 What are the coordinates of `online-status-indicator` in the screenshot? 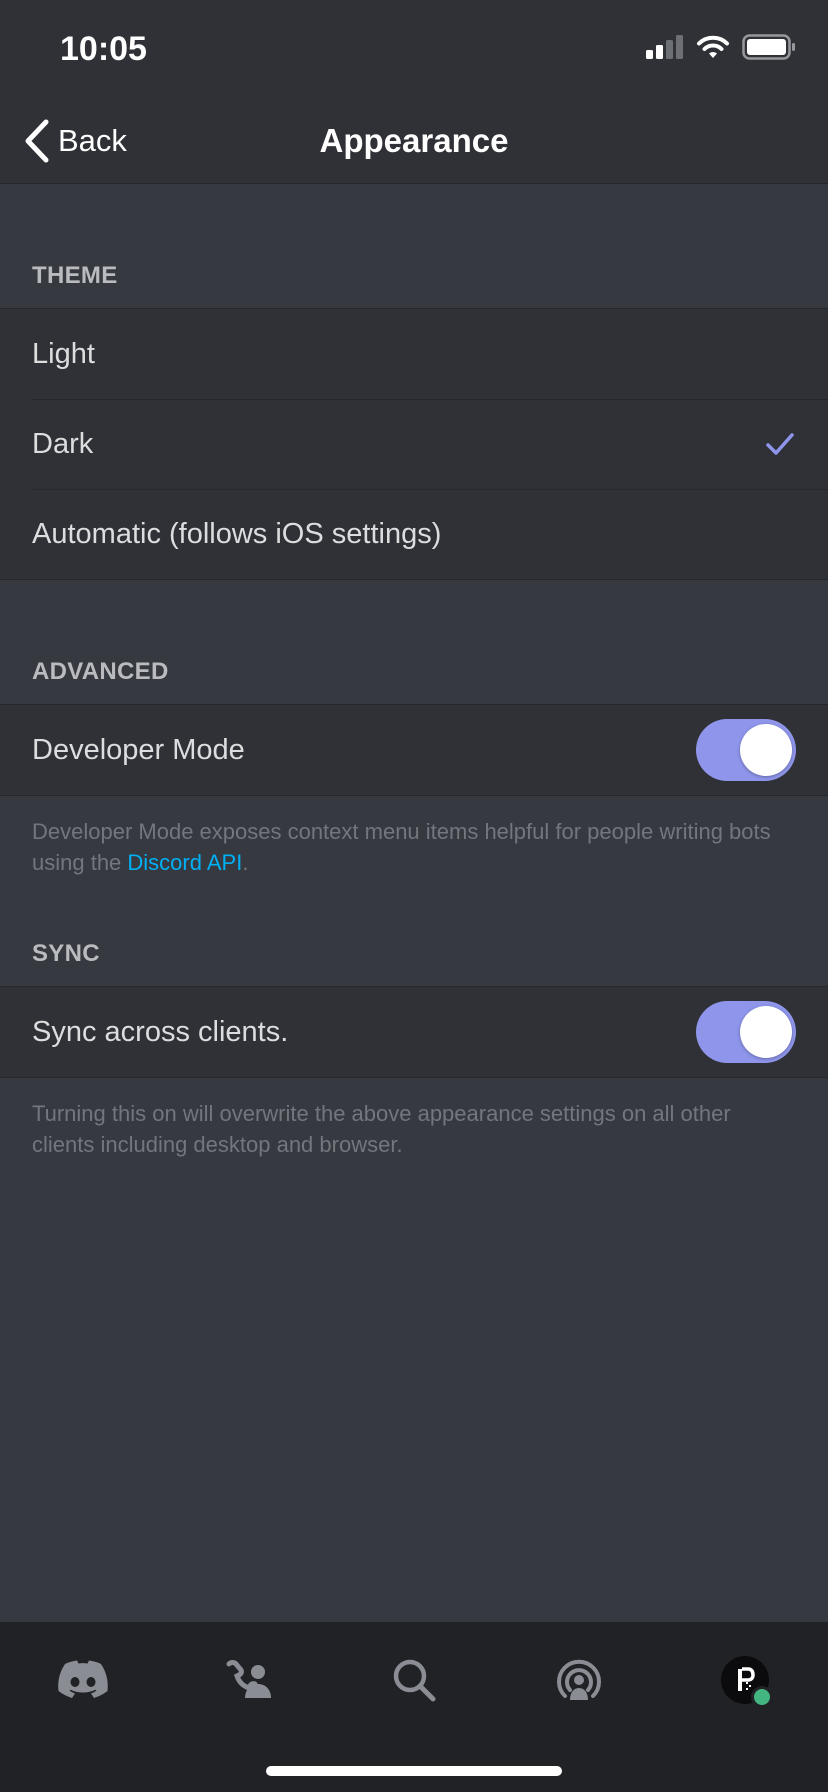 It's located at (762, 1697).